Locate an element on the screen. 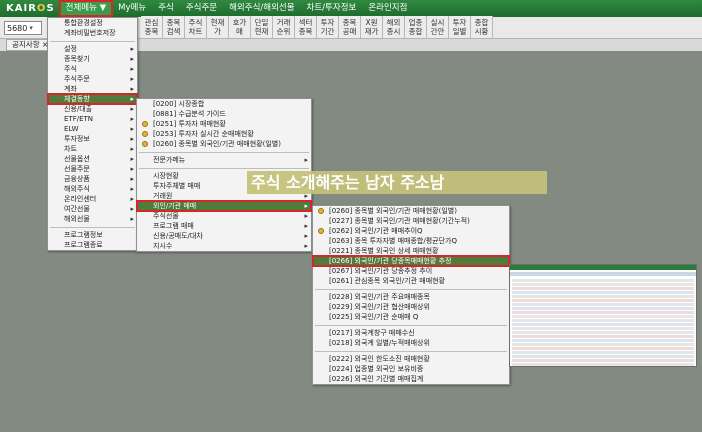 This screenshot has width=702, height=432. main-menu-item: 해외선물 is located at coordinates (92, 219).